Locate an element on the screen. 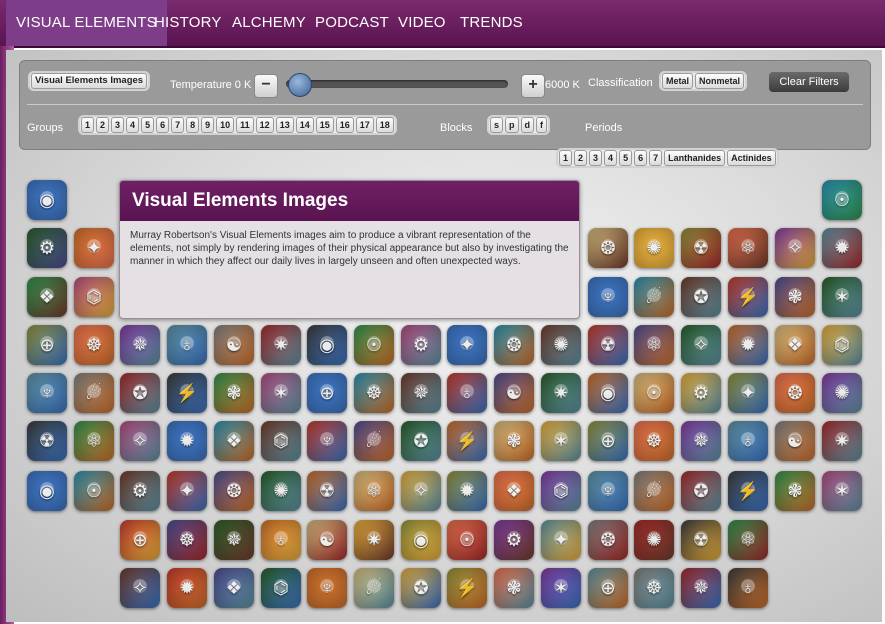 This screenshot has height=624, width=885. group-15-button: 15 is located at coordinates (324, 125).